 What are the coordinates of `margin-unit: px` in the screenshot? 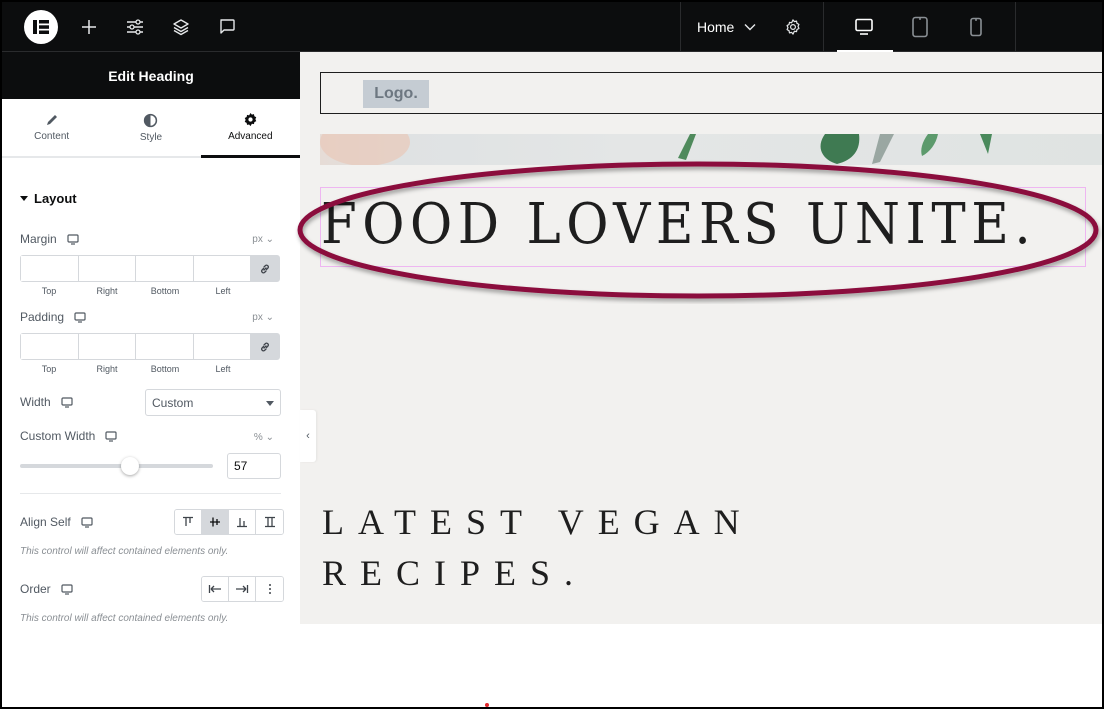 It's located at (257, 239).